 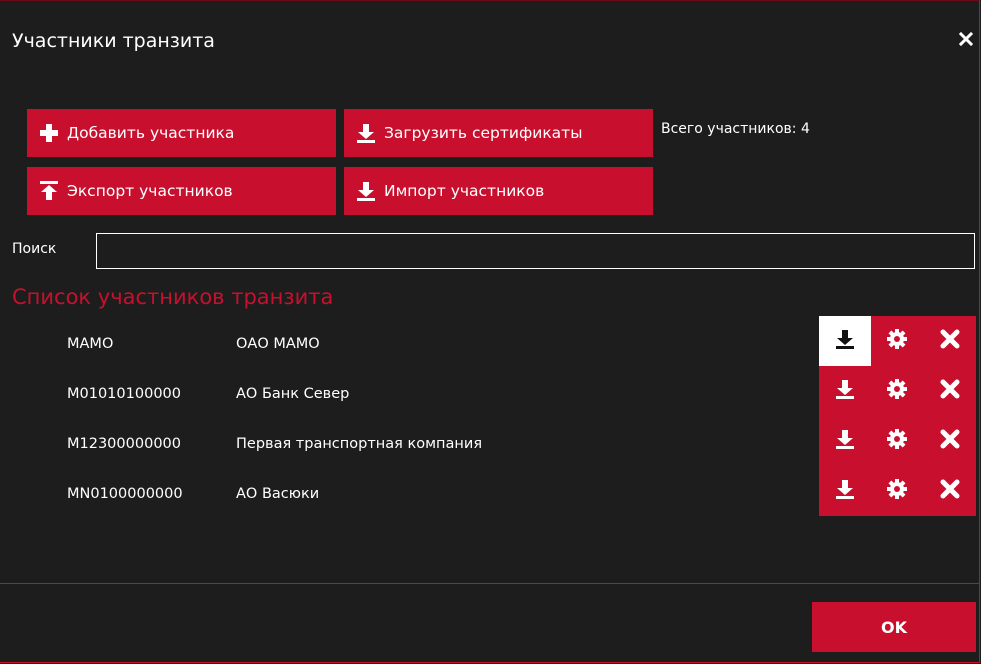 I want to click on participant-code: M01010100000, so click(x=124, y=394).